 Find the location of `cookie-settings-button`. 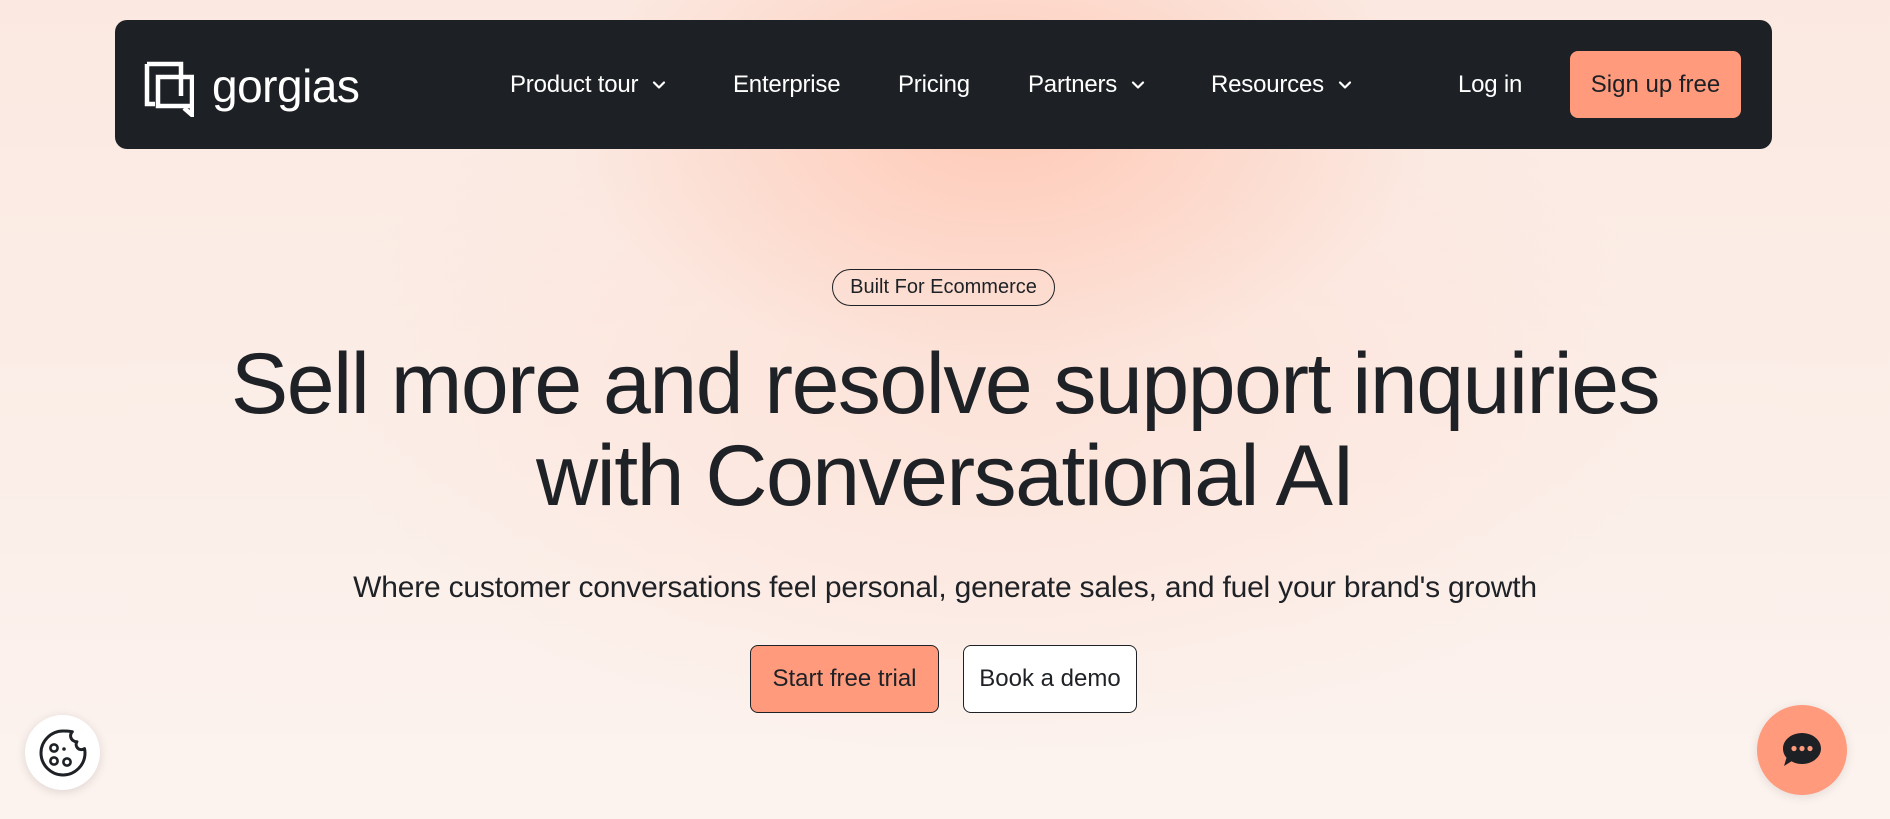

cookie-settings-button is located at coordinates (62, 752).